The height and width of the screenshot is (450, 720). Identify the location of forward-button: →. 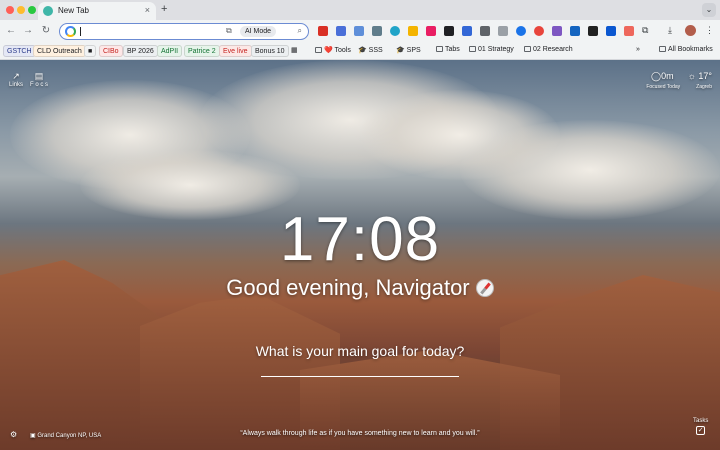
(28, 30).